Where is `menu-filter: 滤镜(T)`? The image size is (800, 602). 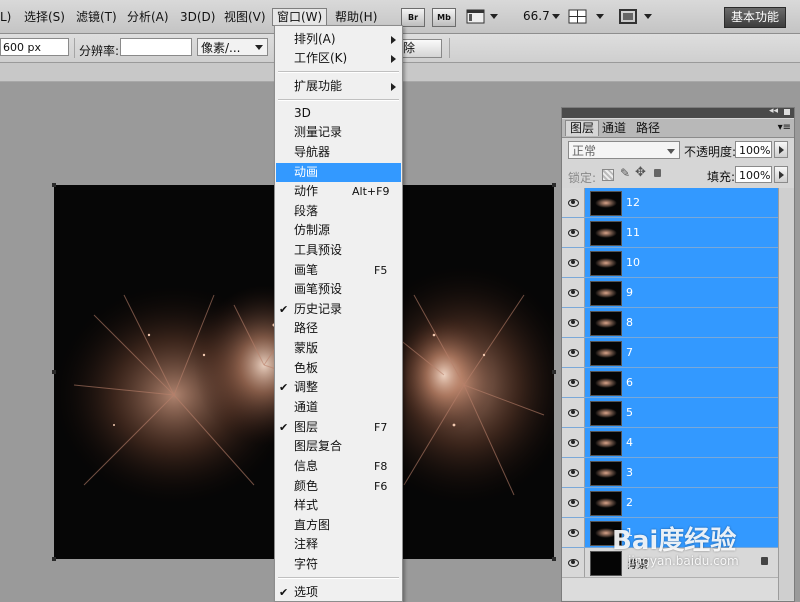
menu-filter: 滤镜(T) is located at coordinates (96, 17).